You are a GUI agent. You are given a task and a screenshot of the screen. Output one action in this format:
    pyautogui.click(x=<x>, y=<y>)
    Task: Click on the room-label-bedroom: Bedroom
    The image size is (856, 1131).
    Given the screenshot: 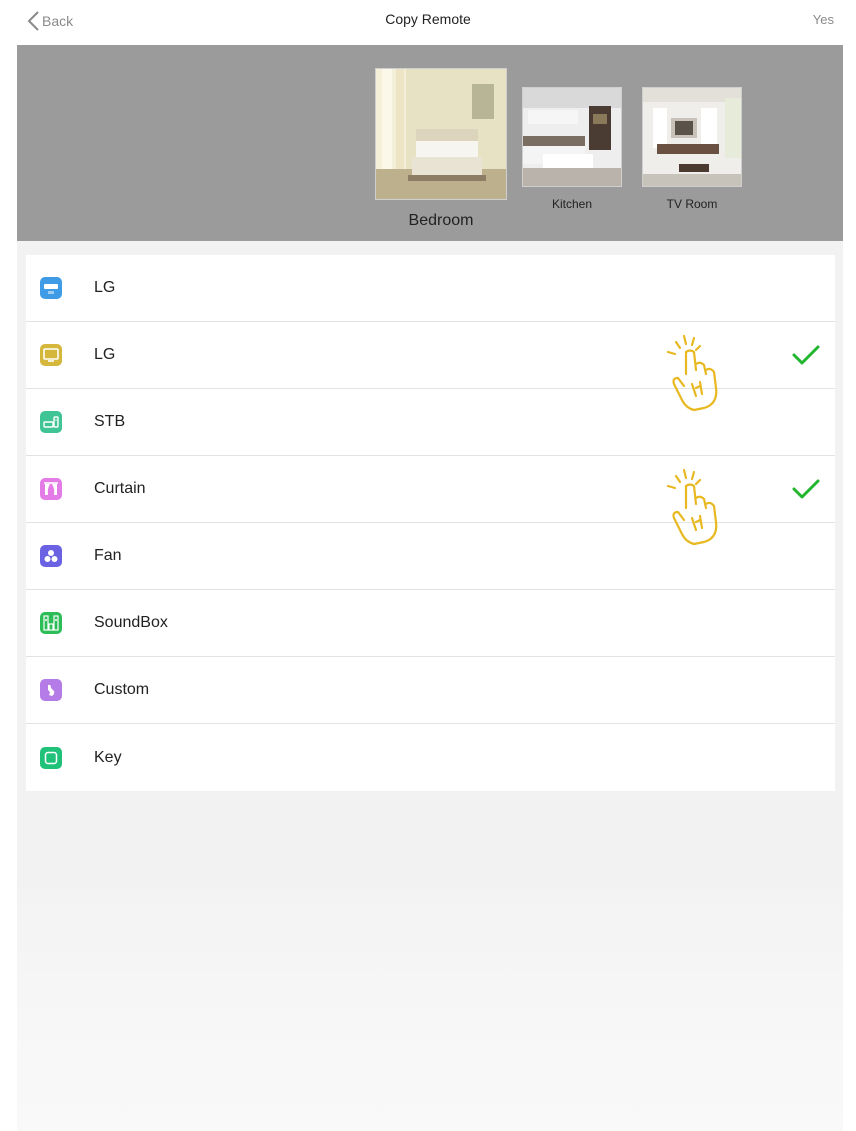 What is the action you would take?
    pyautogui.click(x=441, y=220)
    